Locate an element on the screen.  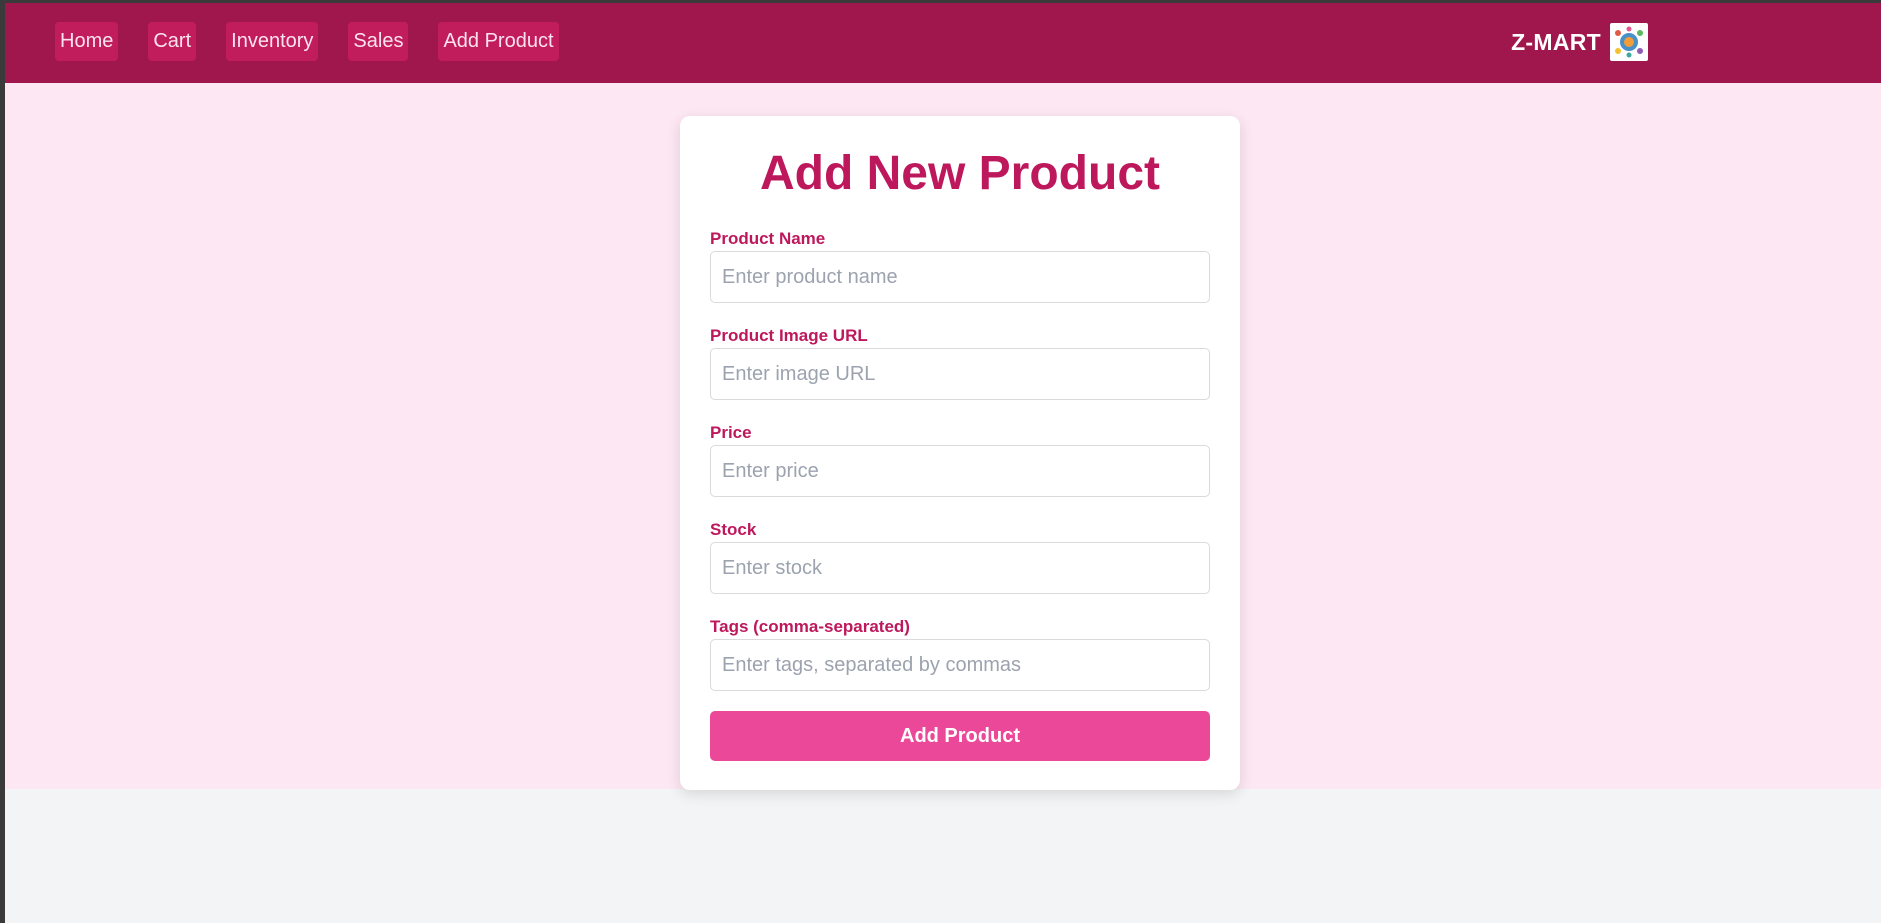
tags-input is located at coordinates (960, 665).